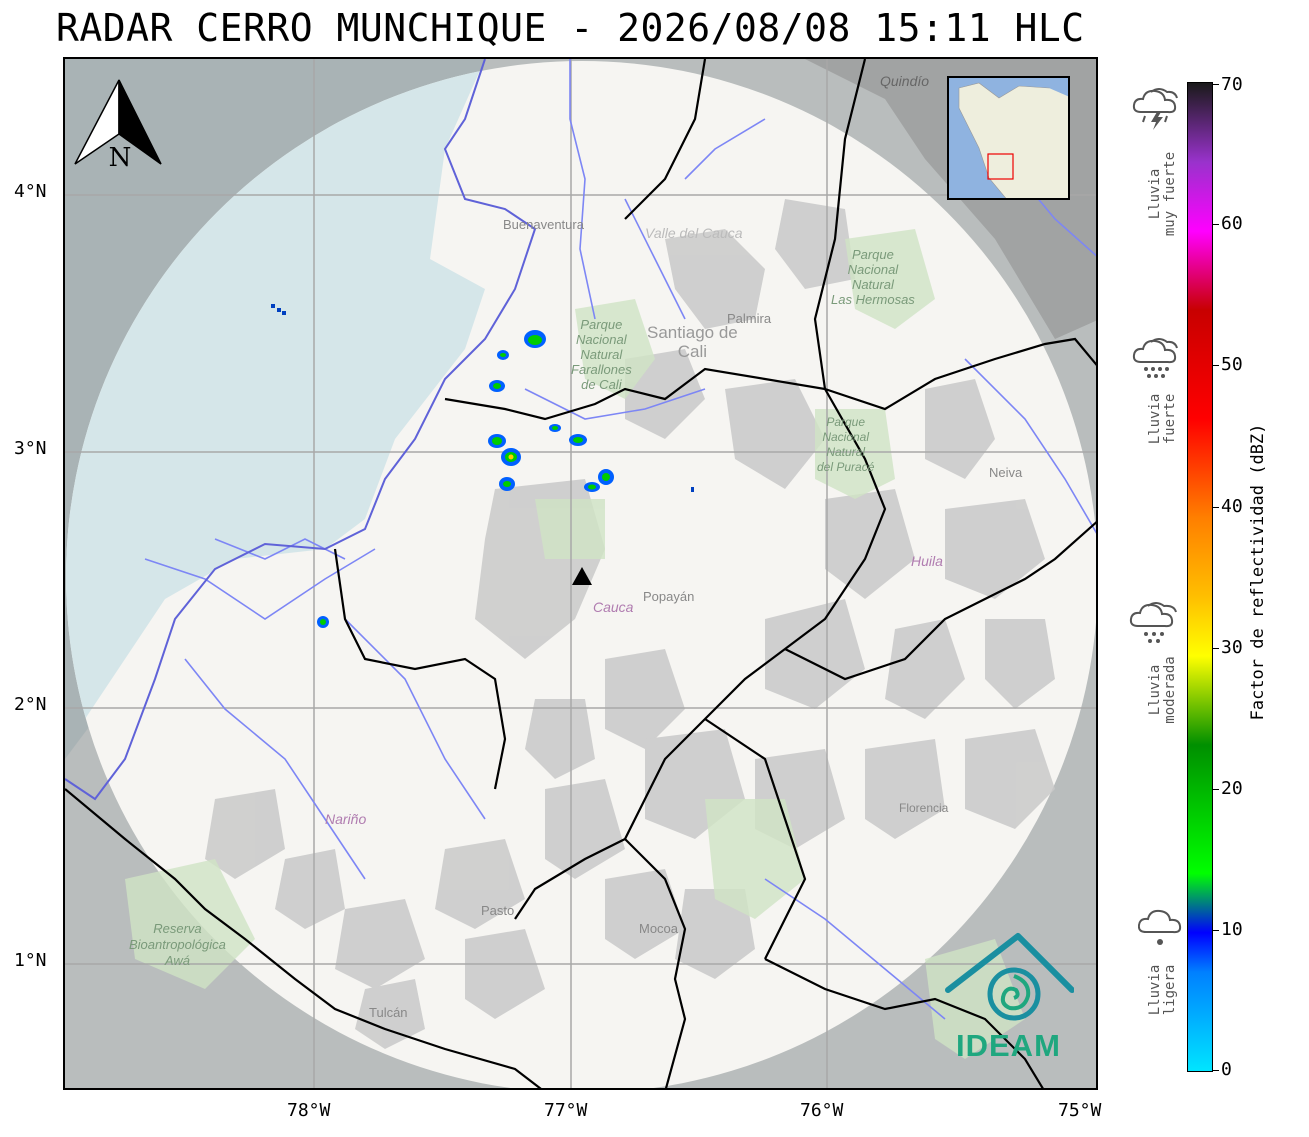  What do you see at coordinates (30, 960) in the screenshot?
I see `lat-label-1n: 1°N` at bounding box center [30, 960].